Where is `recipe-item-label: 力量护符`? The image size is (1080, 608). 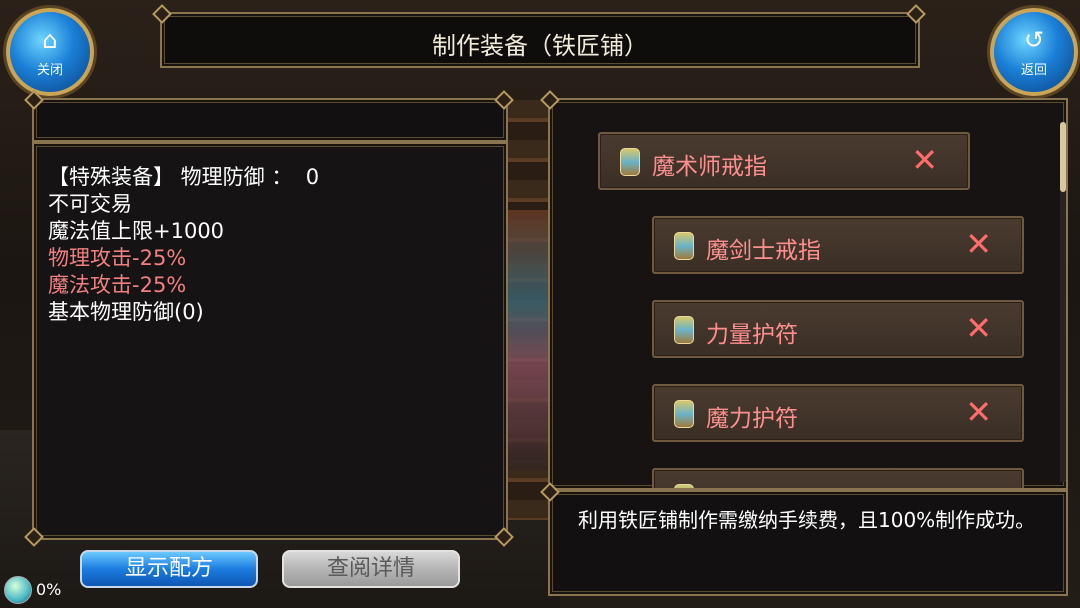
recipe-item-label: 力量护符 is located at coordinates (752, 335).